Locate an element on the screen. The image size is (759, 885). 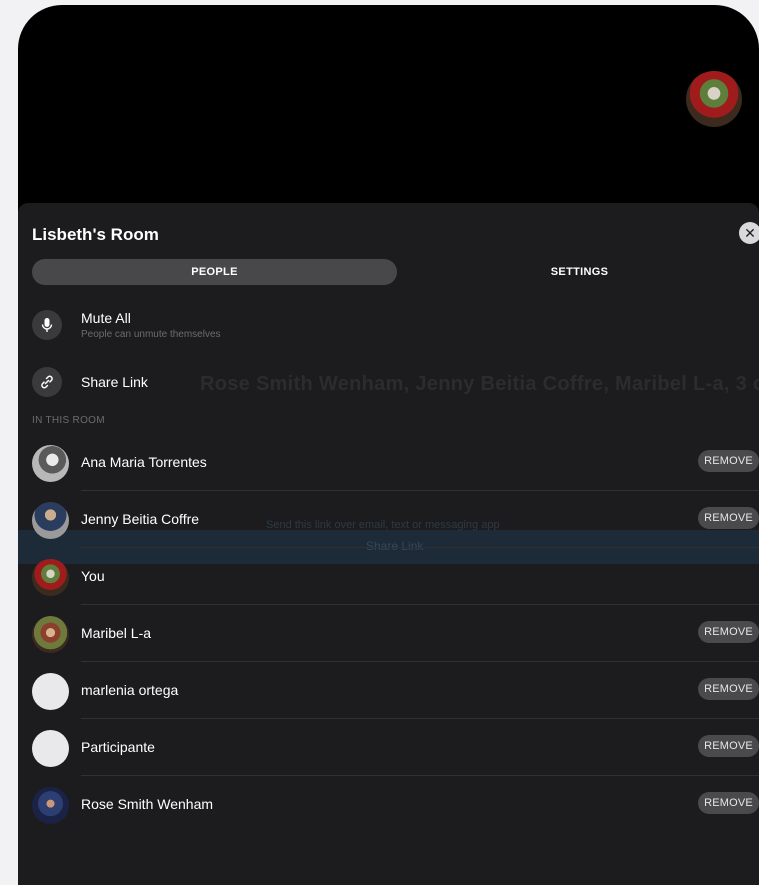
participant-row: Maribel L-a REMOVE is located at coordinates (395, 633).